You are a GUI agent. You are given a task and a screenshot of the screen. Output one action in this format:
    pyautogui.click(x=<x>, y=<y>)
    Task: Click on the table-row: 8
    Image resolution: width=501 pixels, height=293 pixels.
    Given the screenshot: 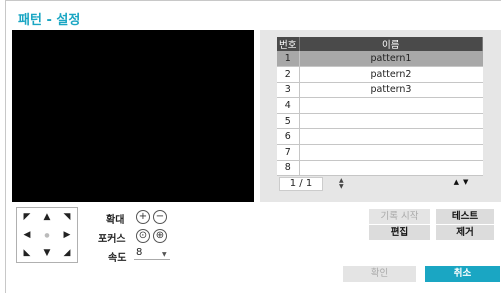 What is the action you would take?
    pyautogui.click(x=380, y=168)
    